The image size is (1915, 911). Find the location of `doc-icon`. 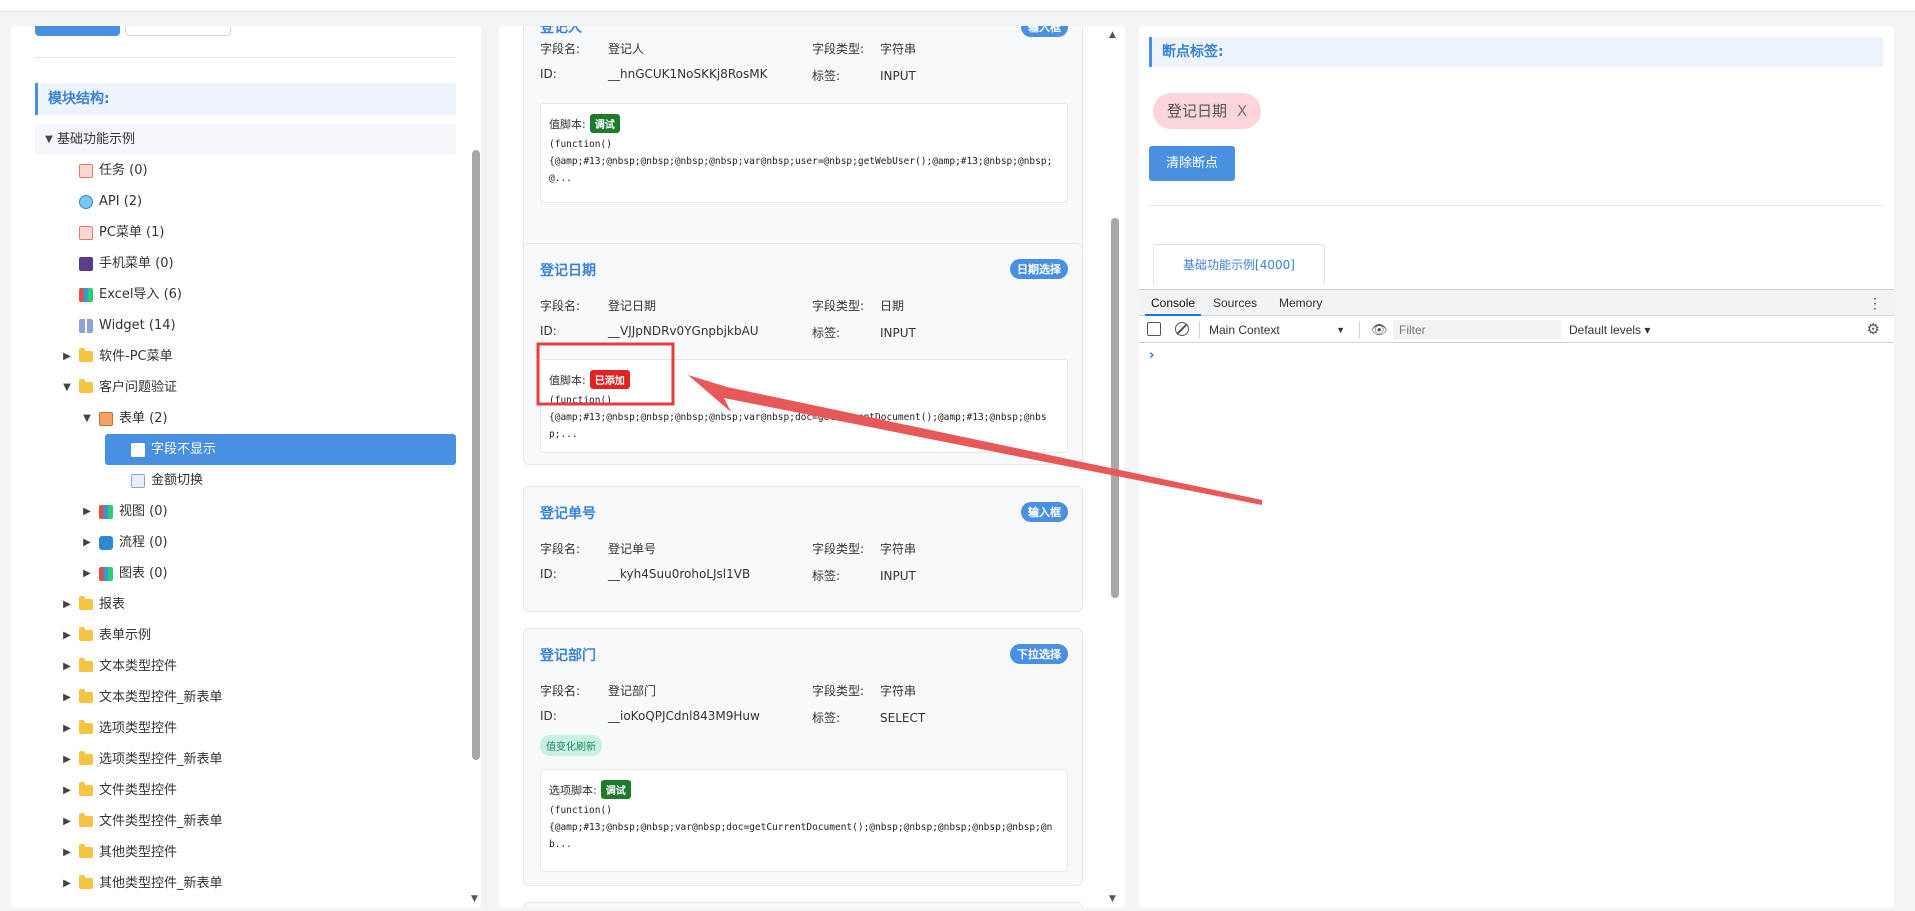

doc-icon is located at coordinates (86, 232).